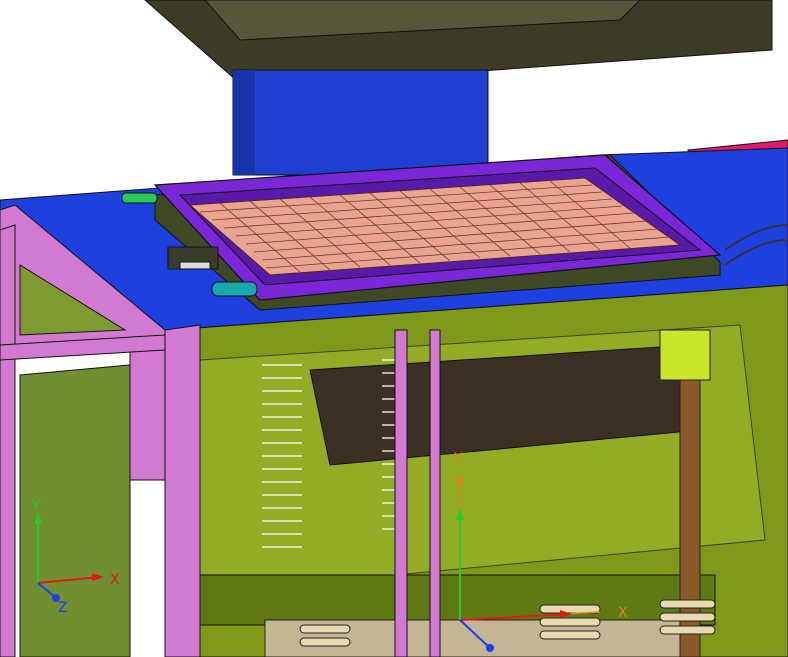 The height and width of the screenshot is (657, 788). I want to click on triad-x-label: X, so click(115, 580).